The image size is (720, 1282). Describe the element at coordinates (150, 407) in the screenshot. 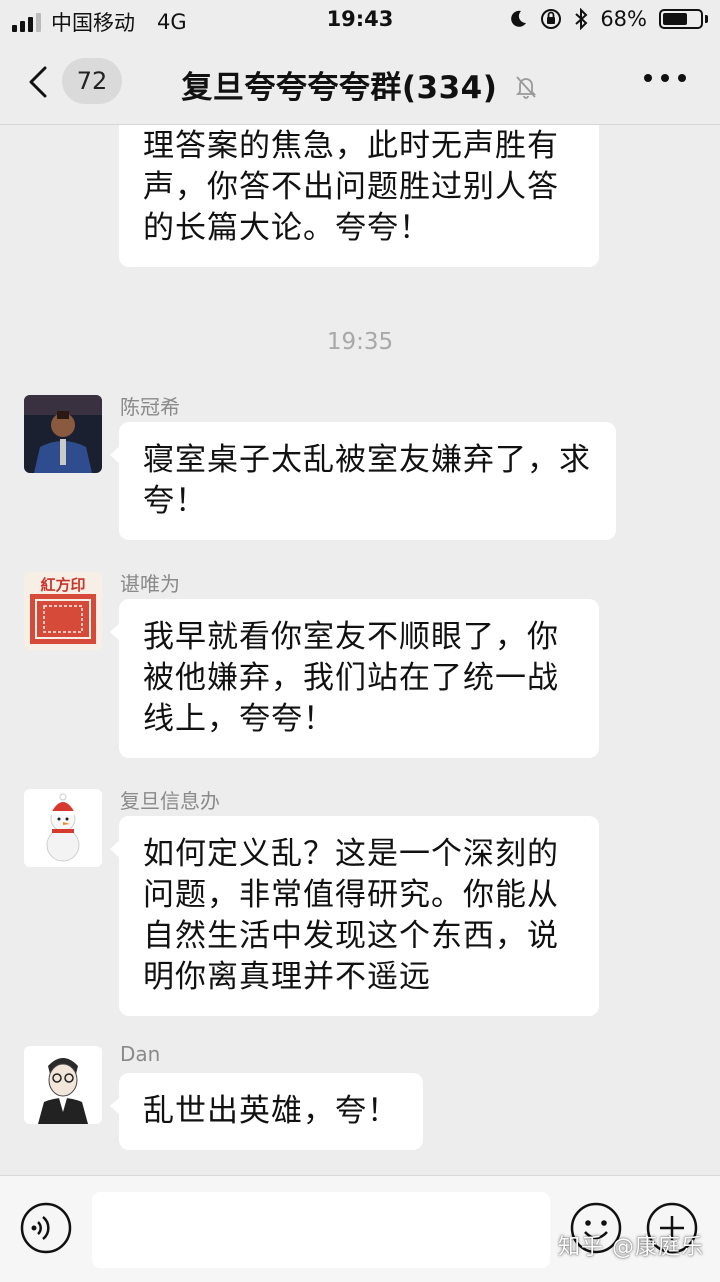

I see `sender-name: 陈冠希` at that location.